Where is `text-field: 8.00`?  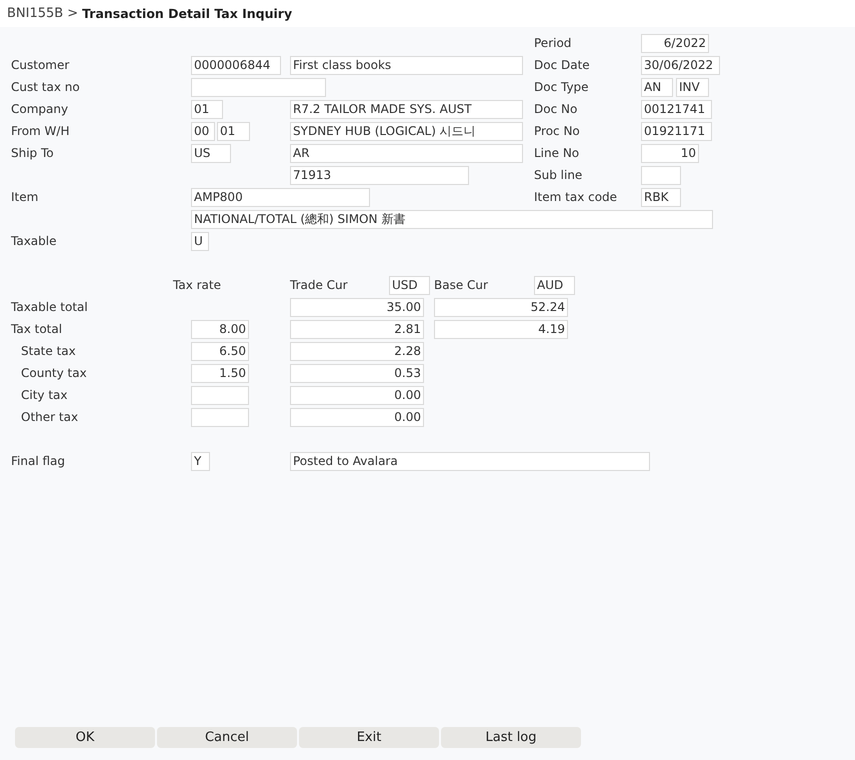 text-field: 8.00 is located at coordinates (220, 329).